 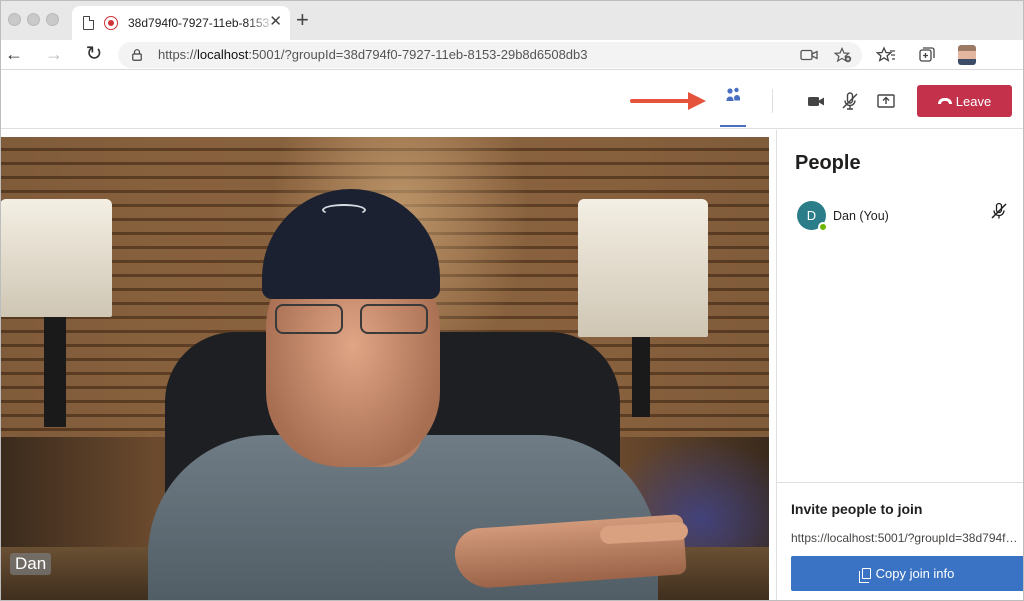 What do you see at coordinates (915, 573) in the screenshot?
I see `copy-label: Copy join info` at bounding box center [915, 573].